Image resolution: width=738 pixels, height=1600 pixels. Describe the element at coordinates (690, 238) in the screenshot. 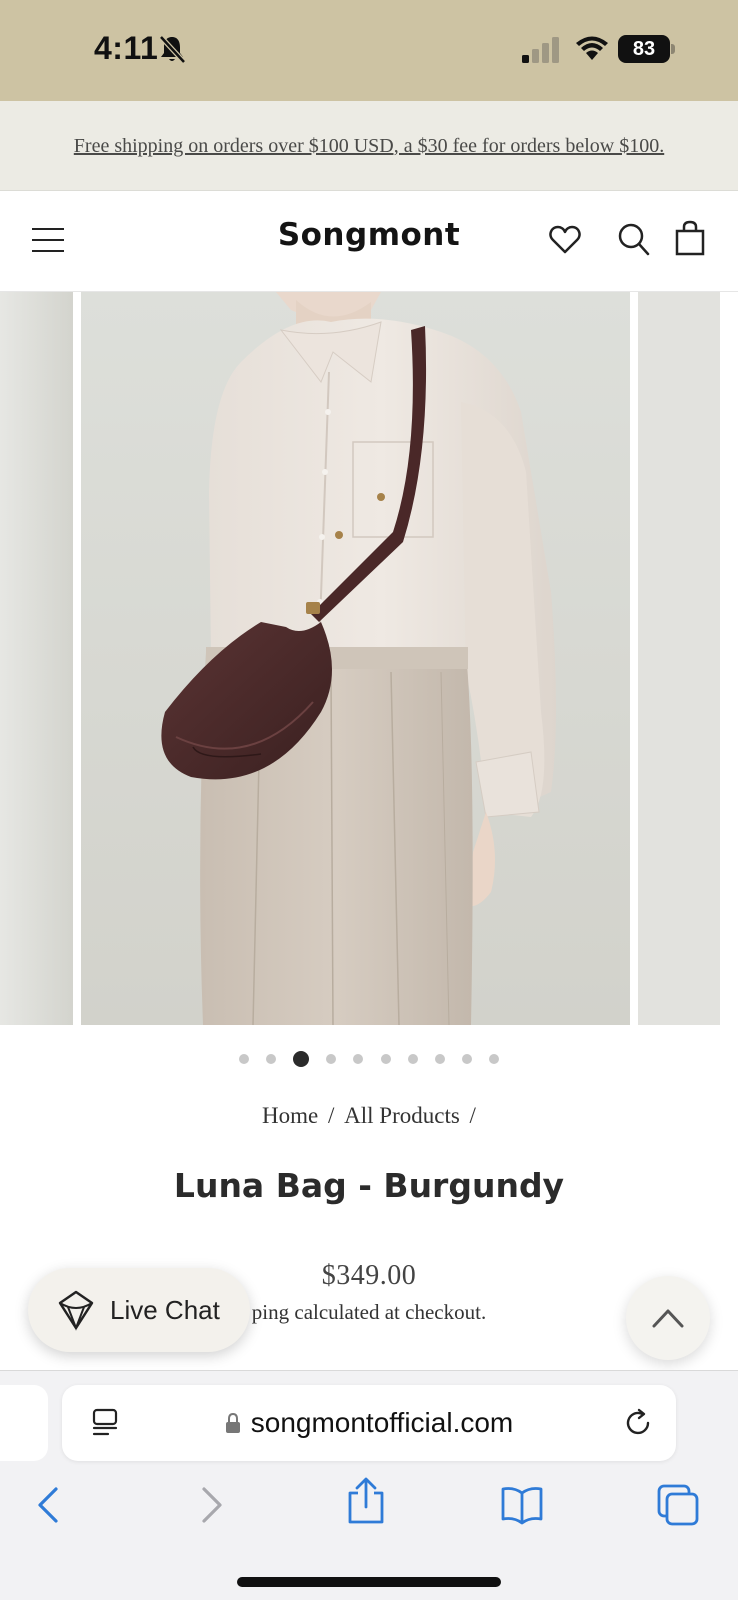

I see `shopping-bag-icon` at that location.